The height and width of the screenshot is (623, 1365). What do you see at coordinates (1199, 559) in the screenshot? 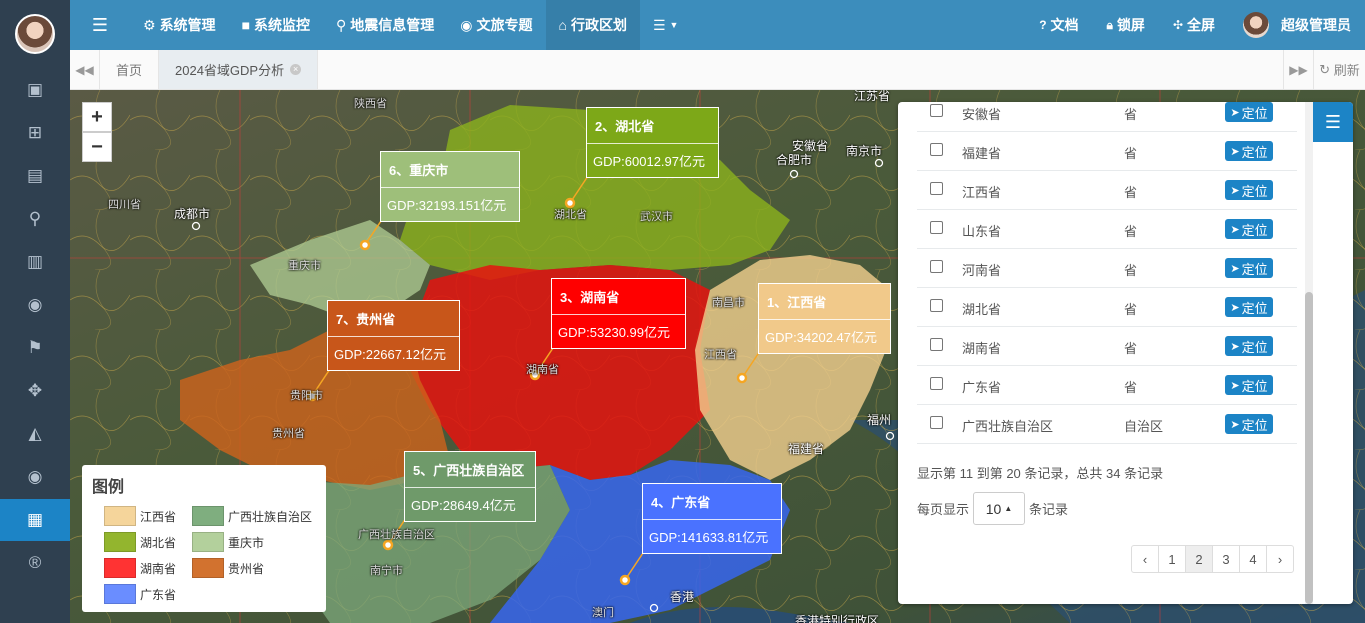
I see `page-2: 2` at bounding box center [1199, 559].